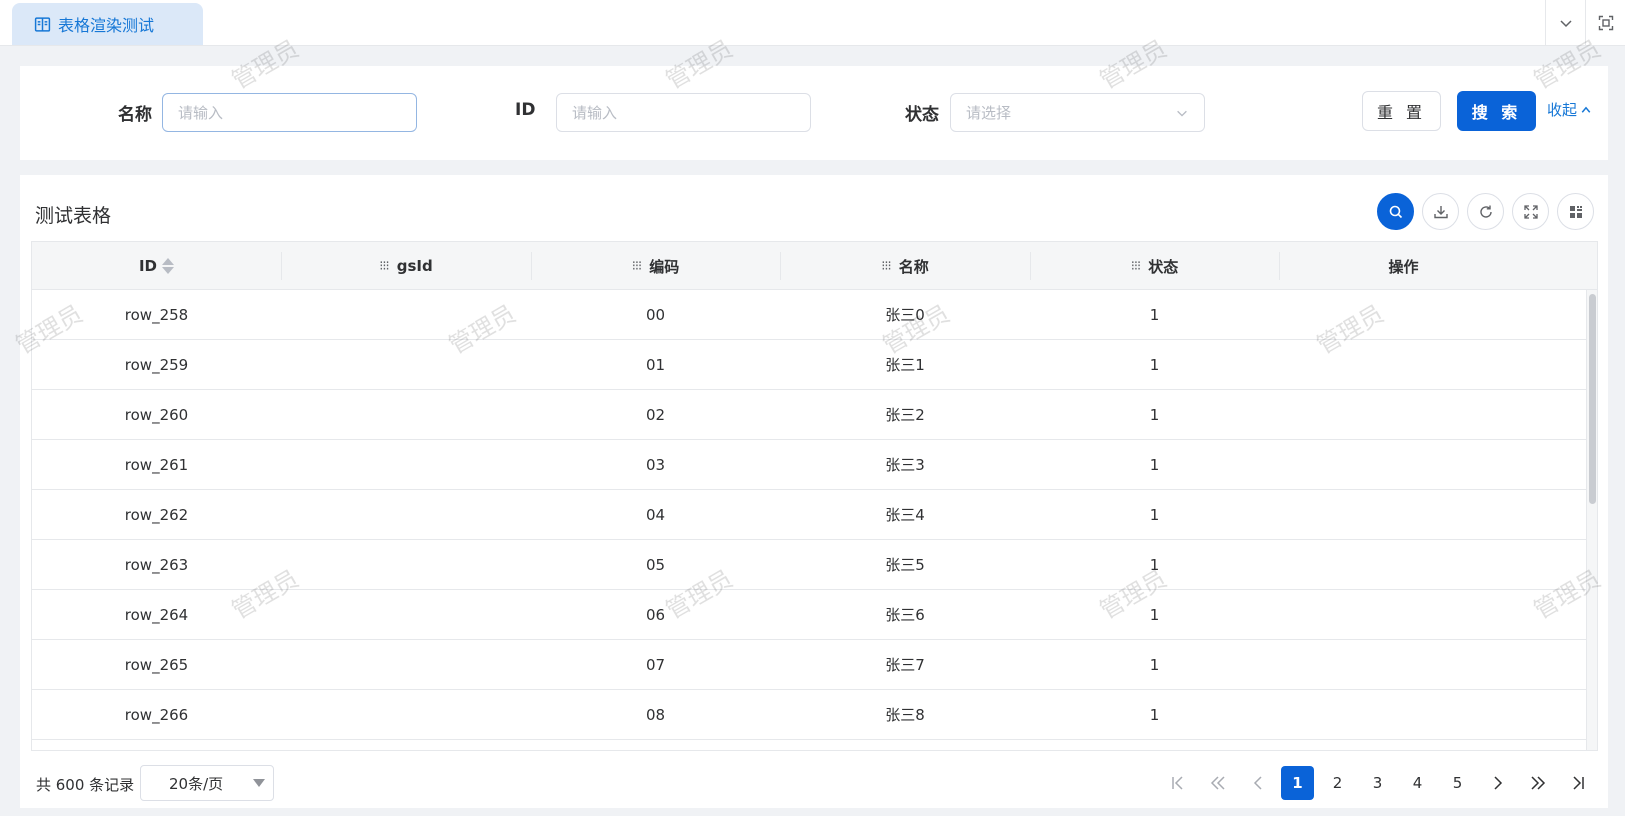  Describe the element at coordinates (406, 266) in the screenshot. I see `column-header-gsid: ⁝⁝⁝ gsId` at that location.